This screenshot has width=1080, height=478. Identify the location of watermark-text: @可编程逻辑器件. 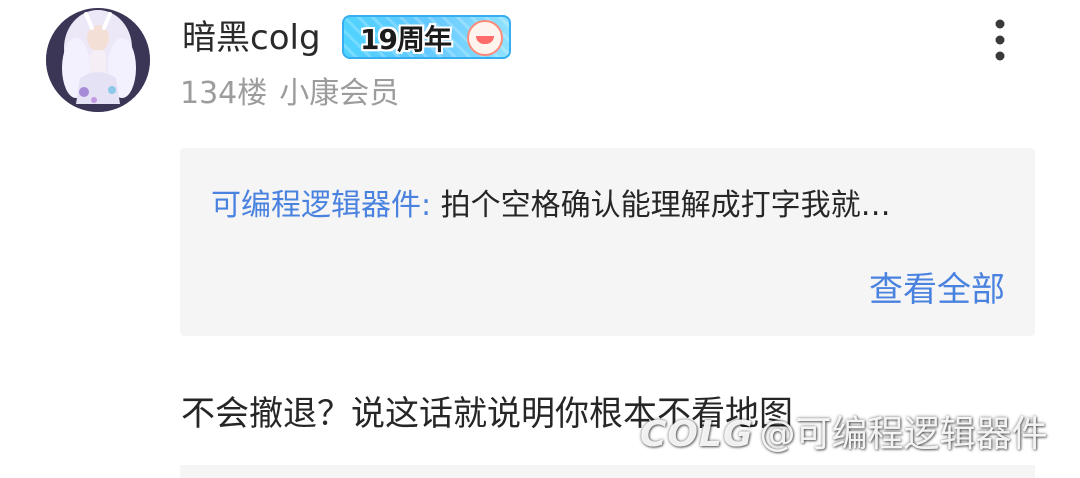
(903, 434).